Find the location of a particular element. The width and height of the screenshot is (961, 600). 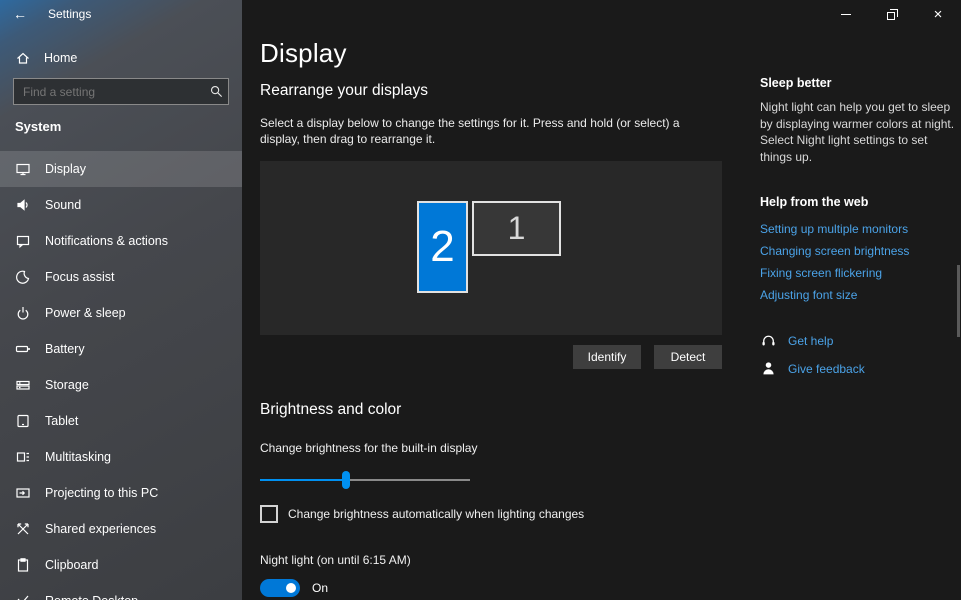

back-arrow-icon: ← is located at coordinates (20, 14).